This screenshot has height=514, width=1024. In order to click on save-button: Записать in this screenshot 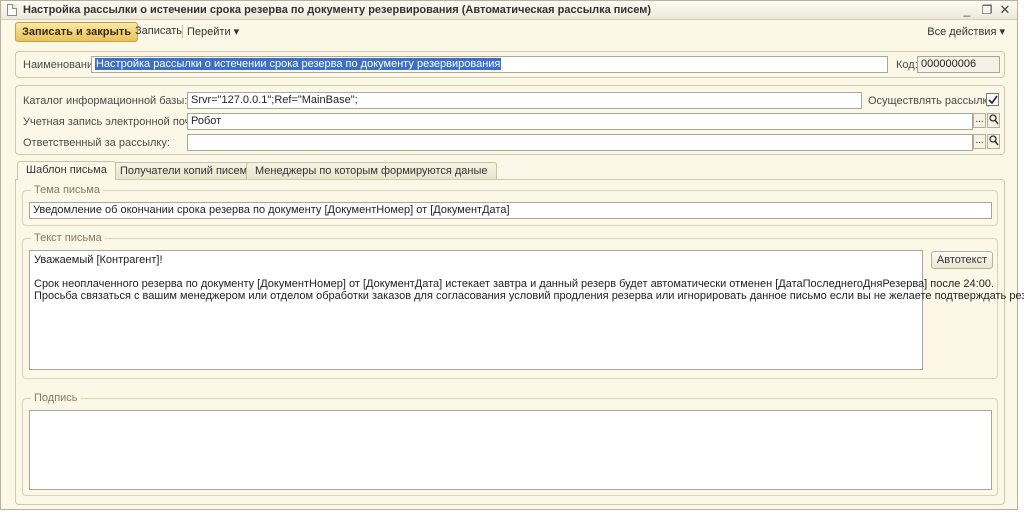, I will do `click(158, 31)`.